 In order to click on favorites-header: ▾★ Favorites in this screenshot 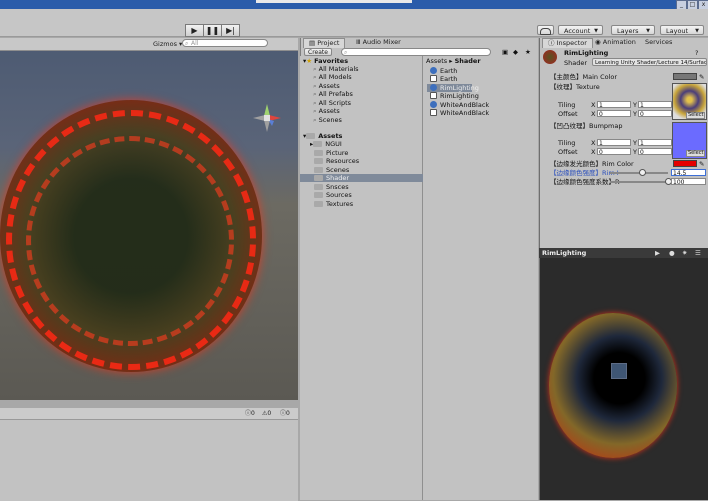, I will do `click(325, 61)`.